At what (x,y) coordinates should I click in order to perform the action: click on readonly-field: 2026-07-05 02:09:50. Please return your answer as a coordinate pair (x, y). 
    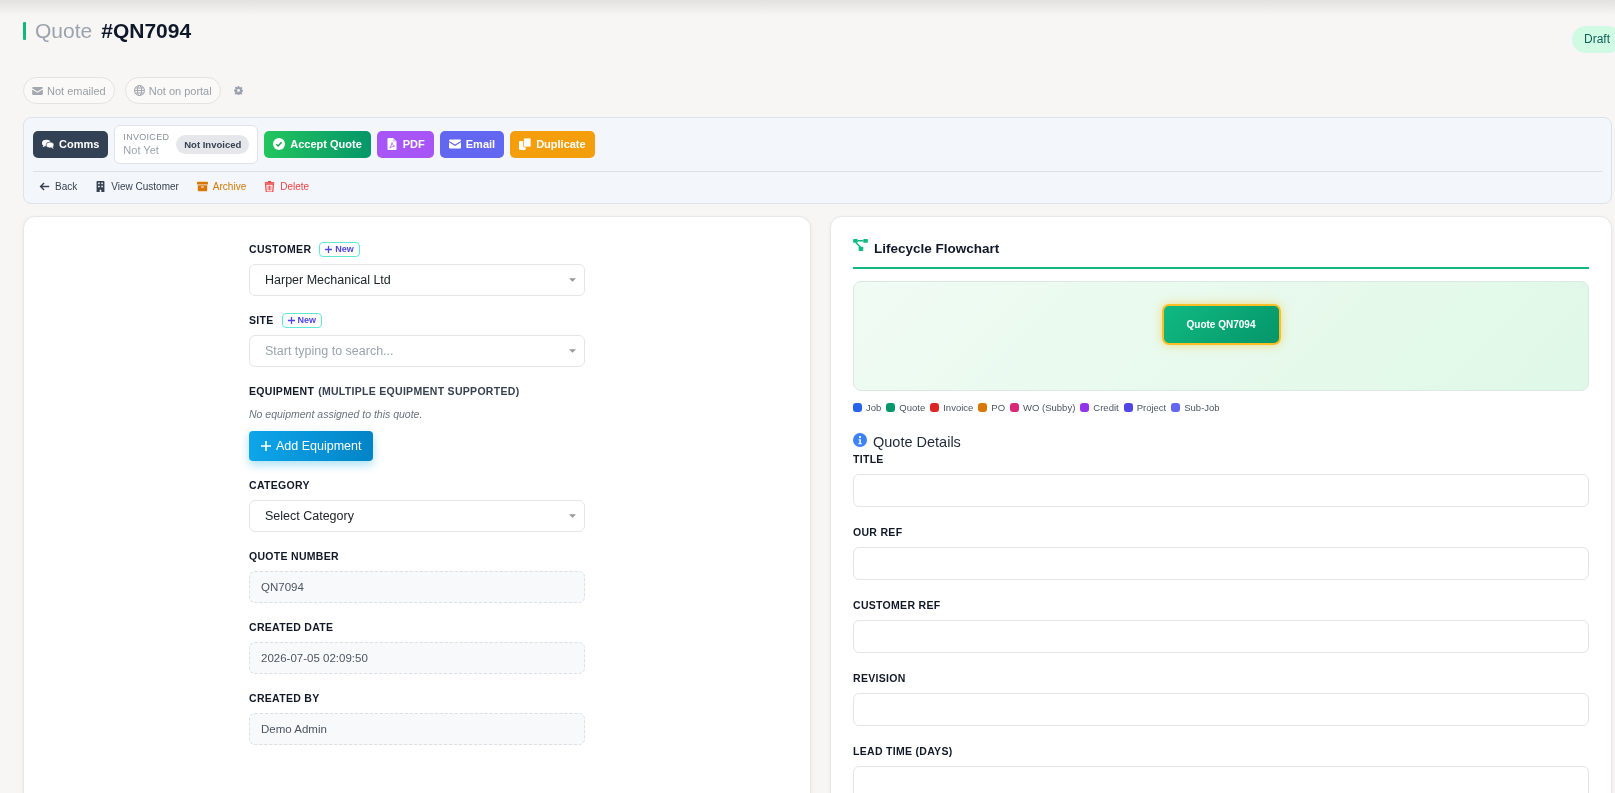
    Looking at the image, I should click on (417, 658).